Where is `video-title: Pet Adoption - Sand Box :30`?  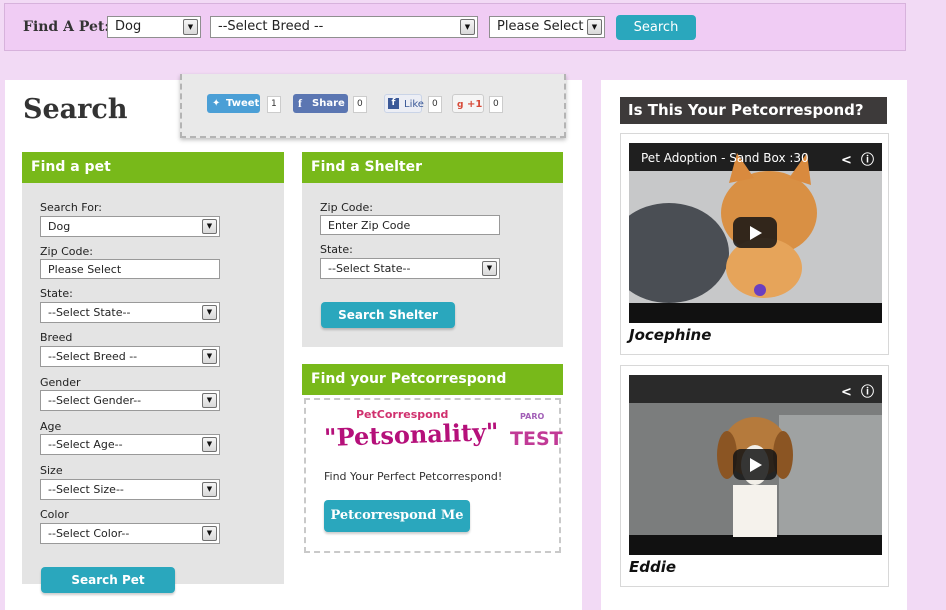 video-title: Pet Adoption - Sand Box :30 is located at coordinates (725, 158).